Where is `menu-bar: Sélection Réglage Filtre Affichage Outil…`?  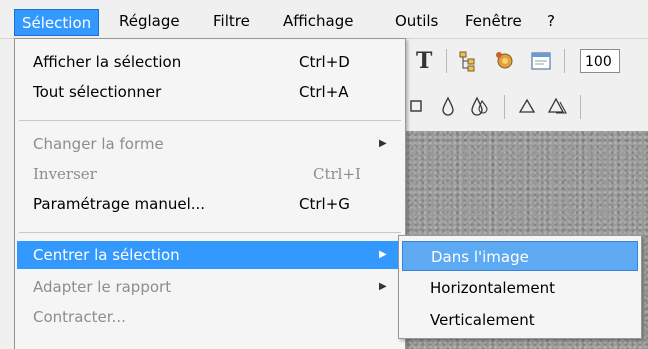
menu-bar: Sélection Réglage Filtre Affichage Outil… is located at coordinates (324, 19).